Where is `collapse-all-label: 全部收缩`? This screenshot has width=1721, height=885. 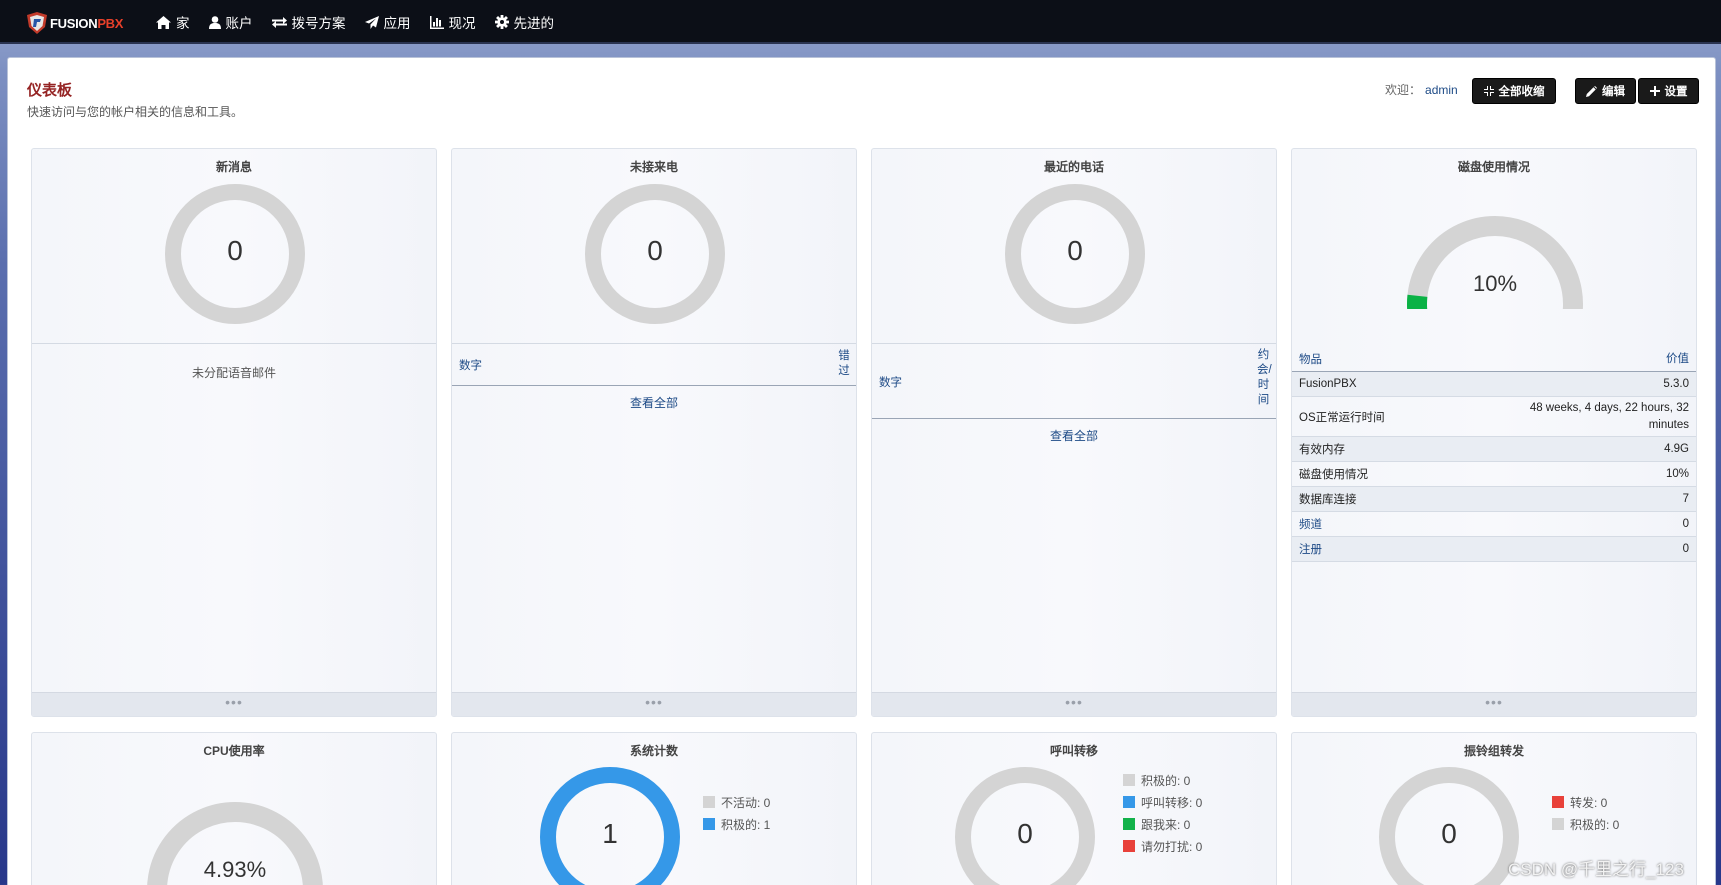
collapse-all-label: 全部收缩 is located at coordinates (1521, 92).